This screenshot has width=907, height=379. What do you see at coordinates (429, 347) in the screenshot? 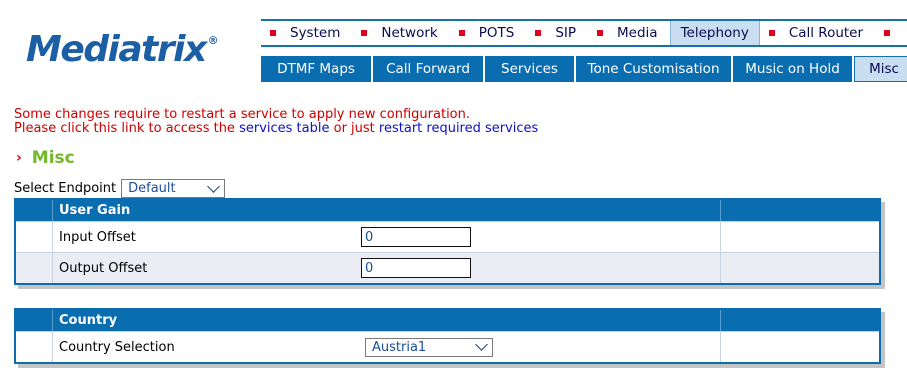
I see `country-select: Austria1` at bounding box center [429, 347].